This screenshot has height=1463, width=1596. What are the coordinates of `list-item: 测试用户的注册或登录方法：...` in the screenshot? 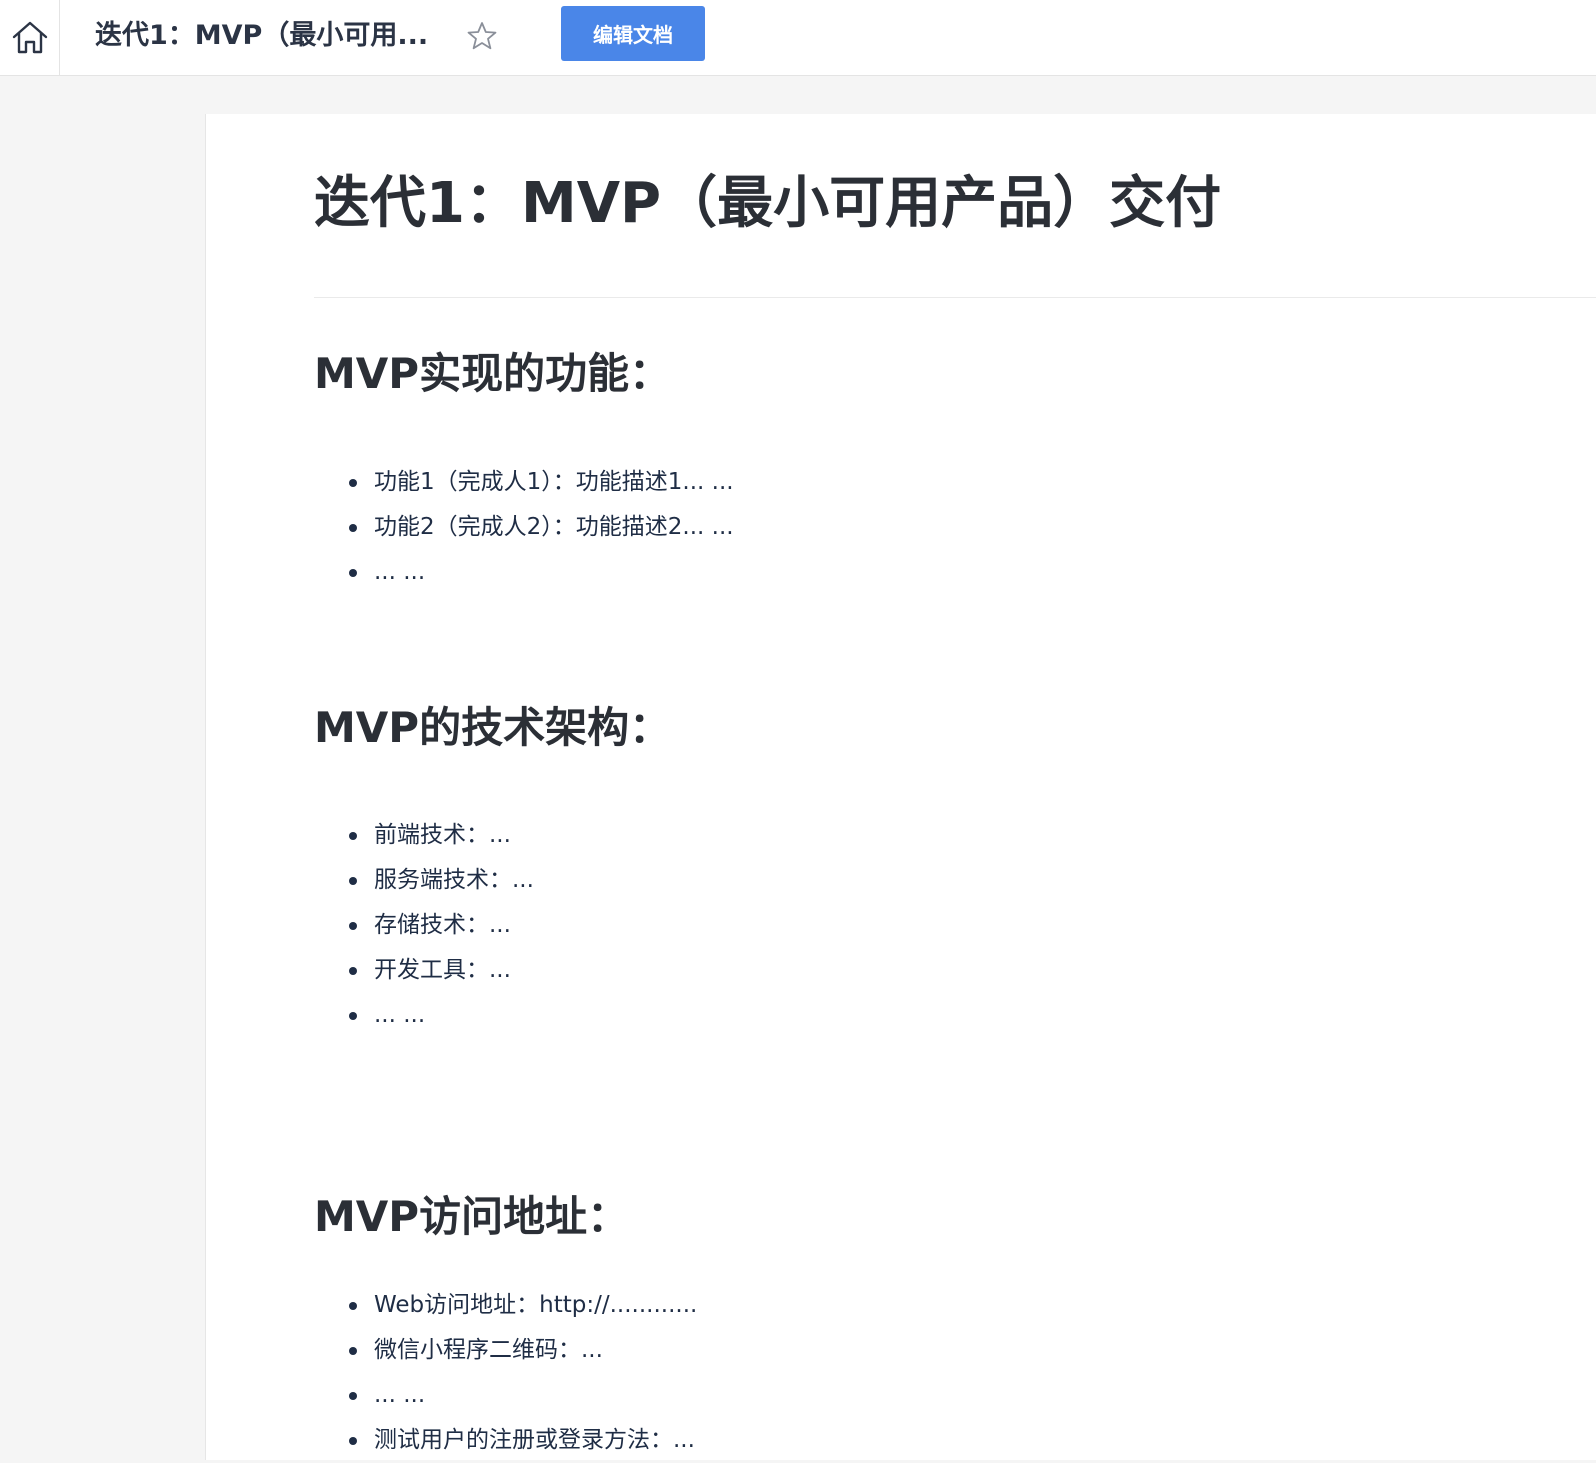 It's located at (505, 1440).